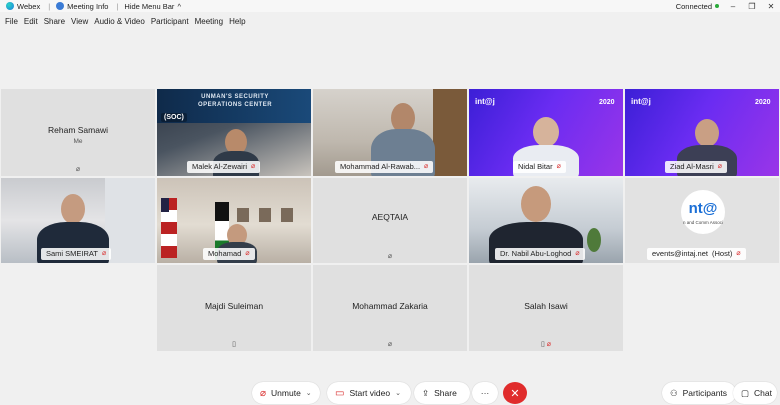  I want to click on tile-mohamad: Mohamad ⌀, so click(234, 220).